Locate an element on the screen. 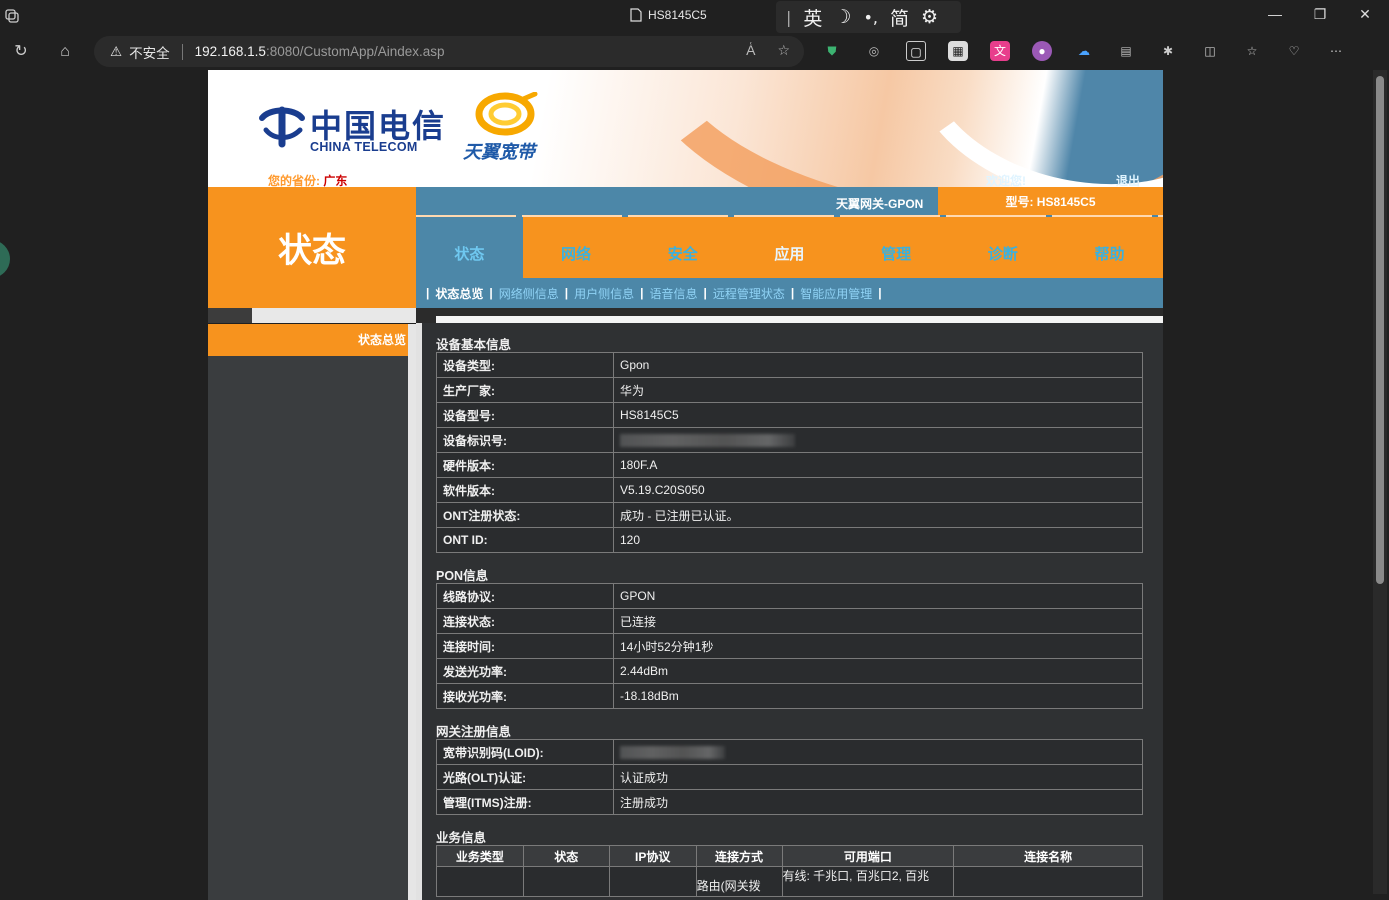  province-value: 广东 is located at coordinates (335, 180).